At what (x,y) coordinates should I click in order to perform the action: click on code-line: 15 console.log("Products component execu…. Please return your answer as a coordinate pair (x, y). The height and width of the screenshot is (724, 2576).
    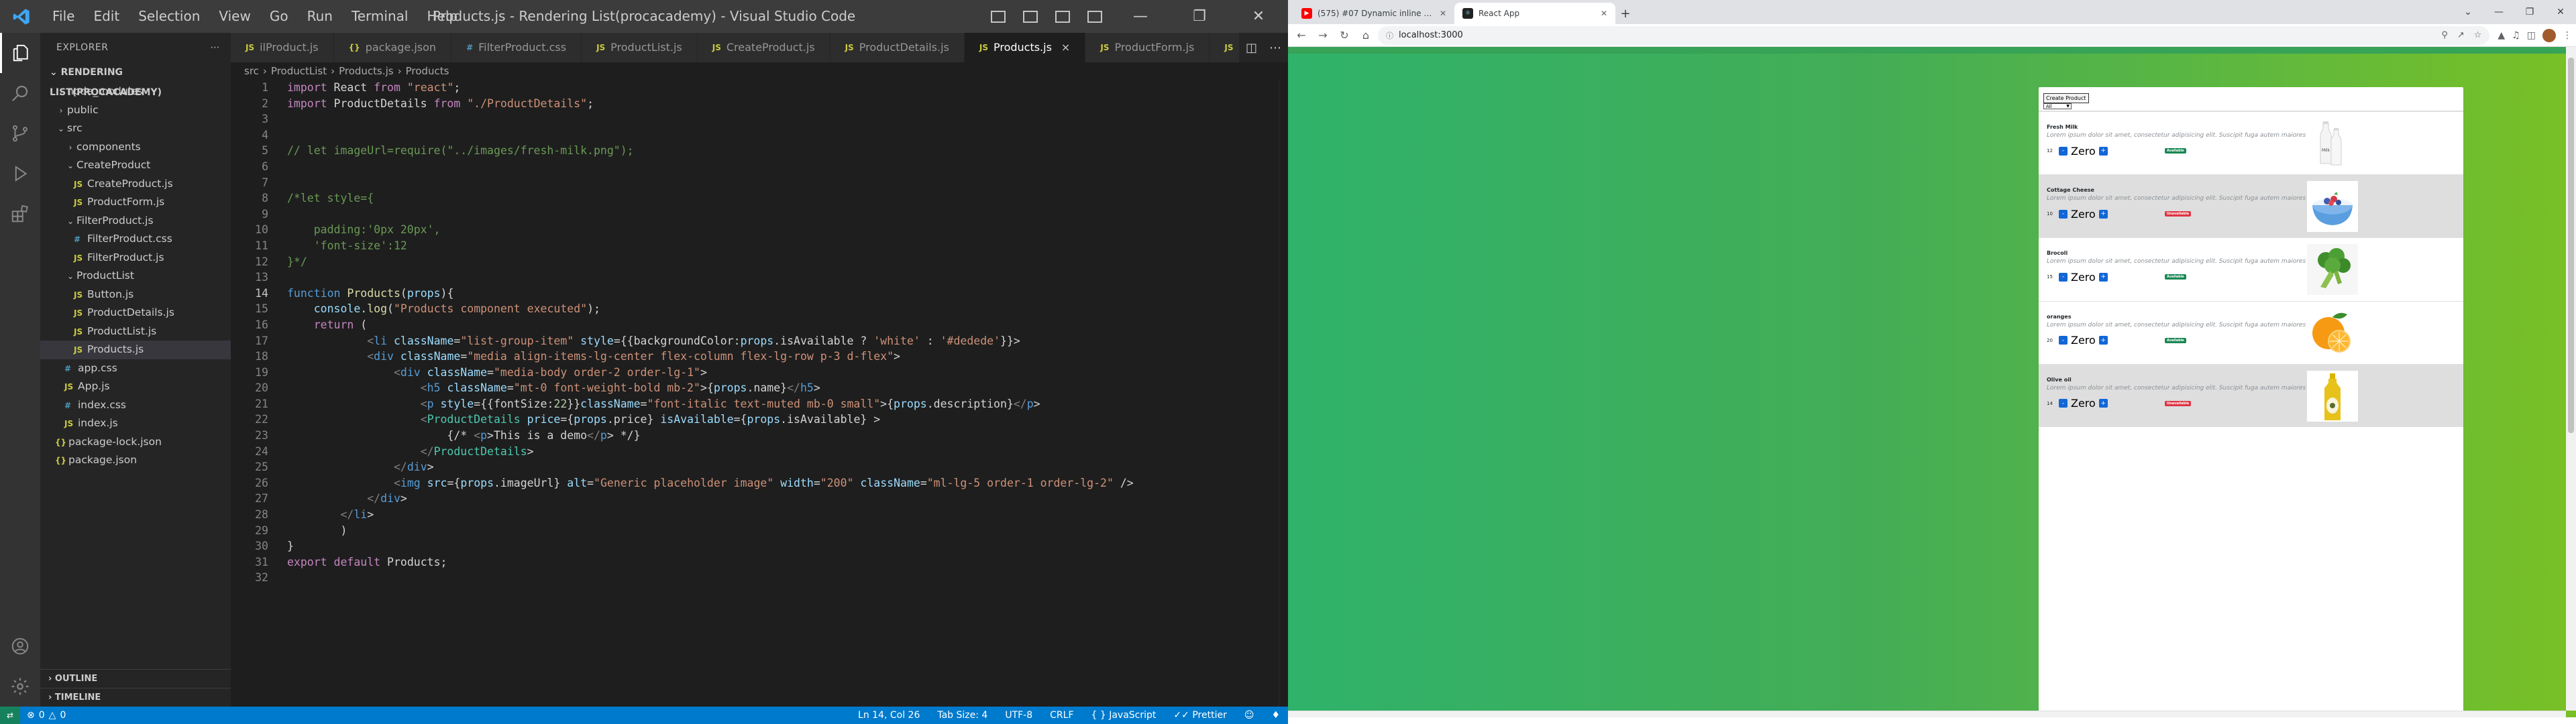
    Looking at the image, I should click on (759, 309).